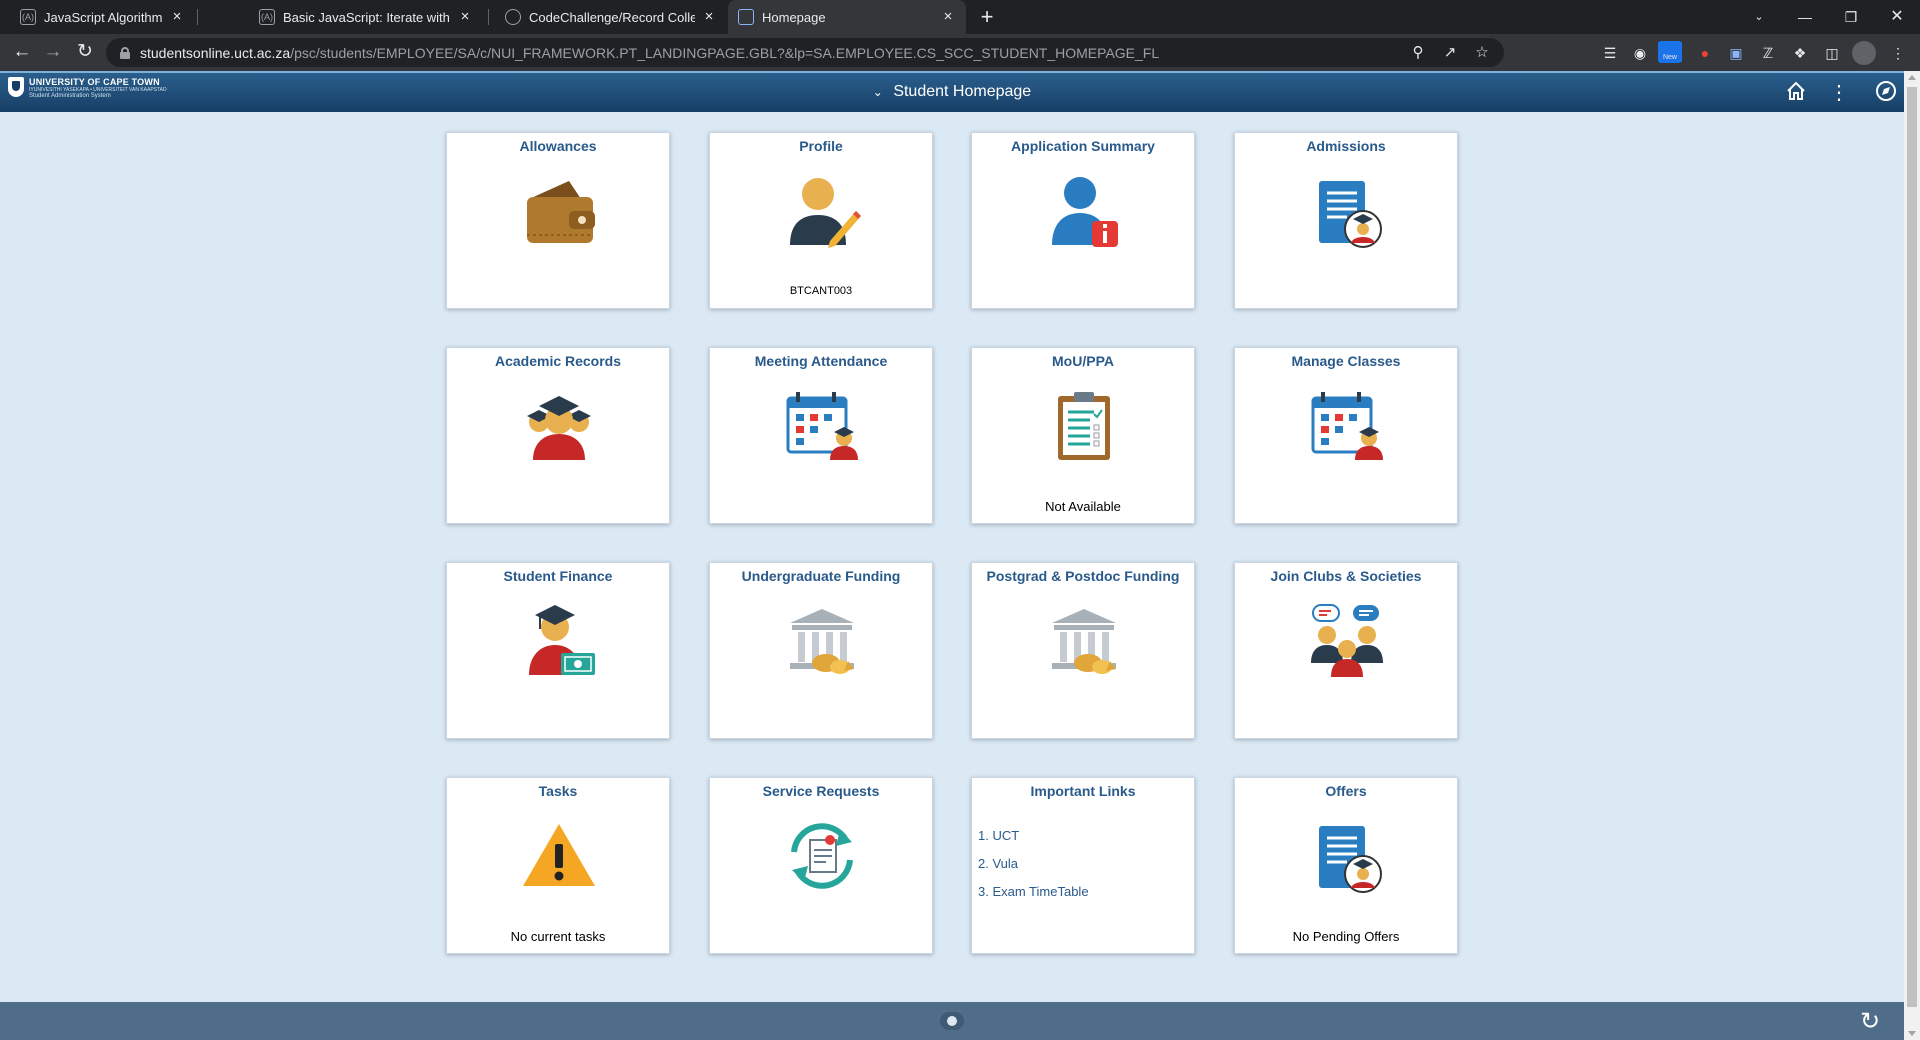  I want to click on tile-offers: Offers No Pending Offers, so click(1346, 865).